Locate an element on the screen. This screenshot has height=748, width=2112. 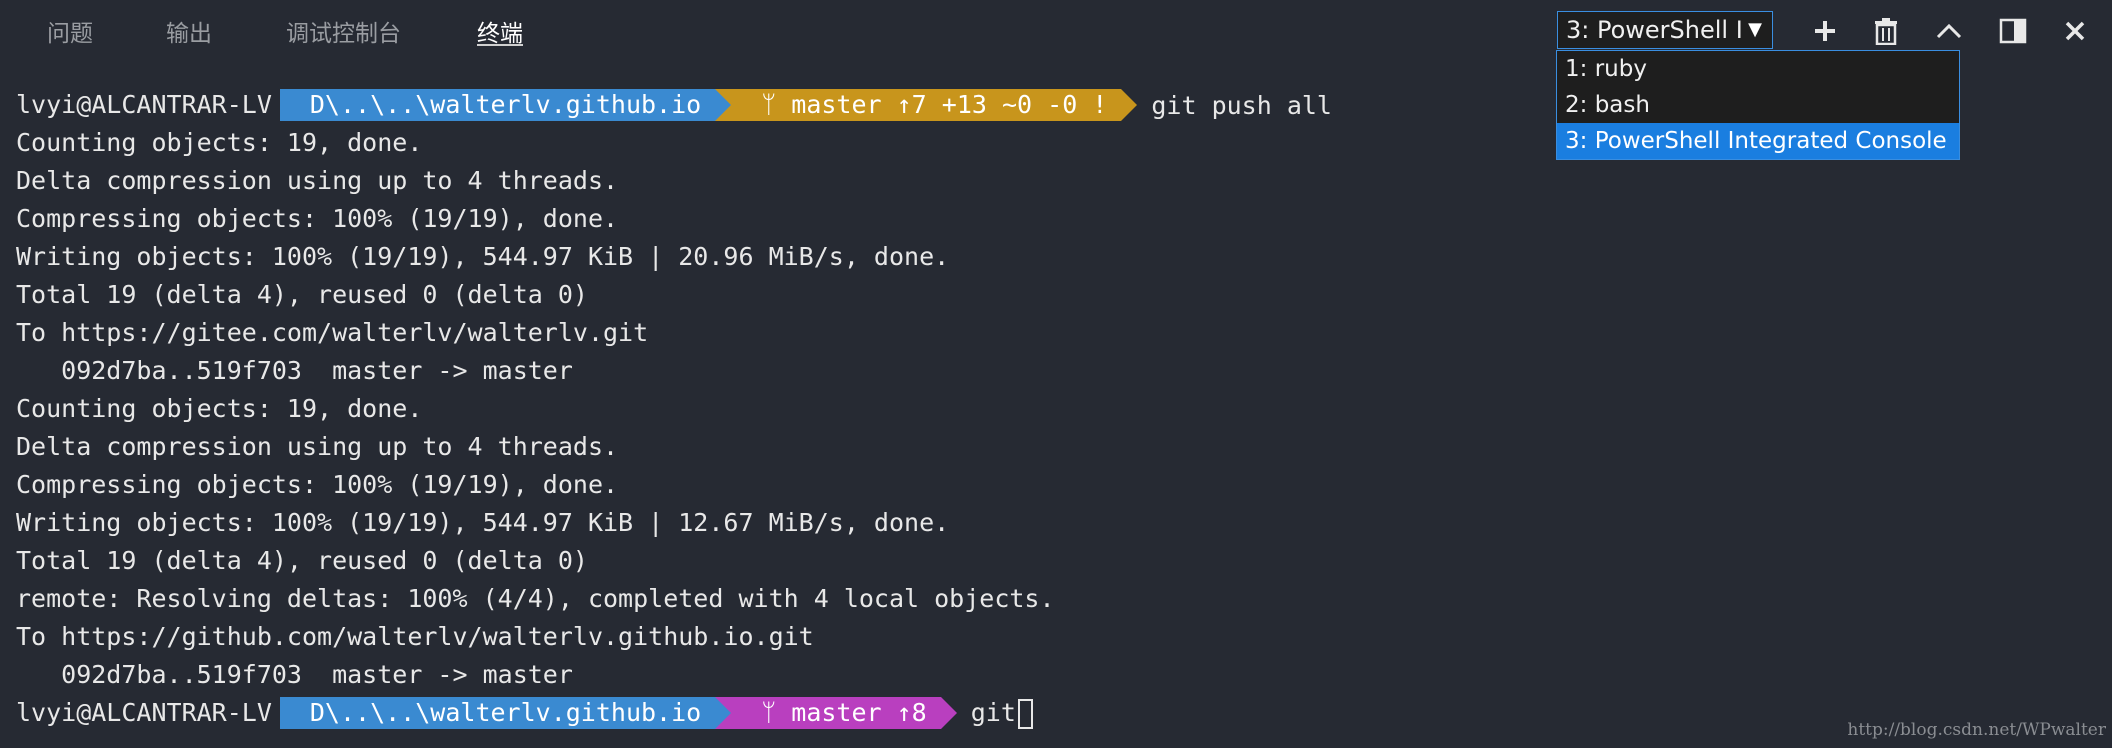
tab-output: 输出 is located at coordinates (189, 30).